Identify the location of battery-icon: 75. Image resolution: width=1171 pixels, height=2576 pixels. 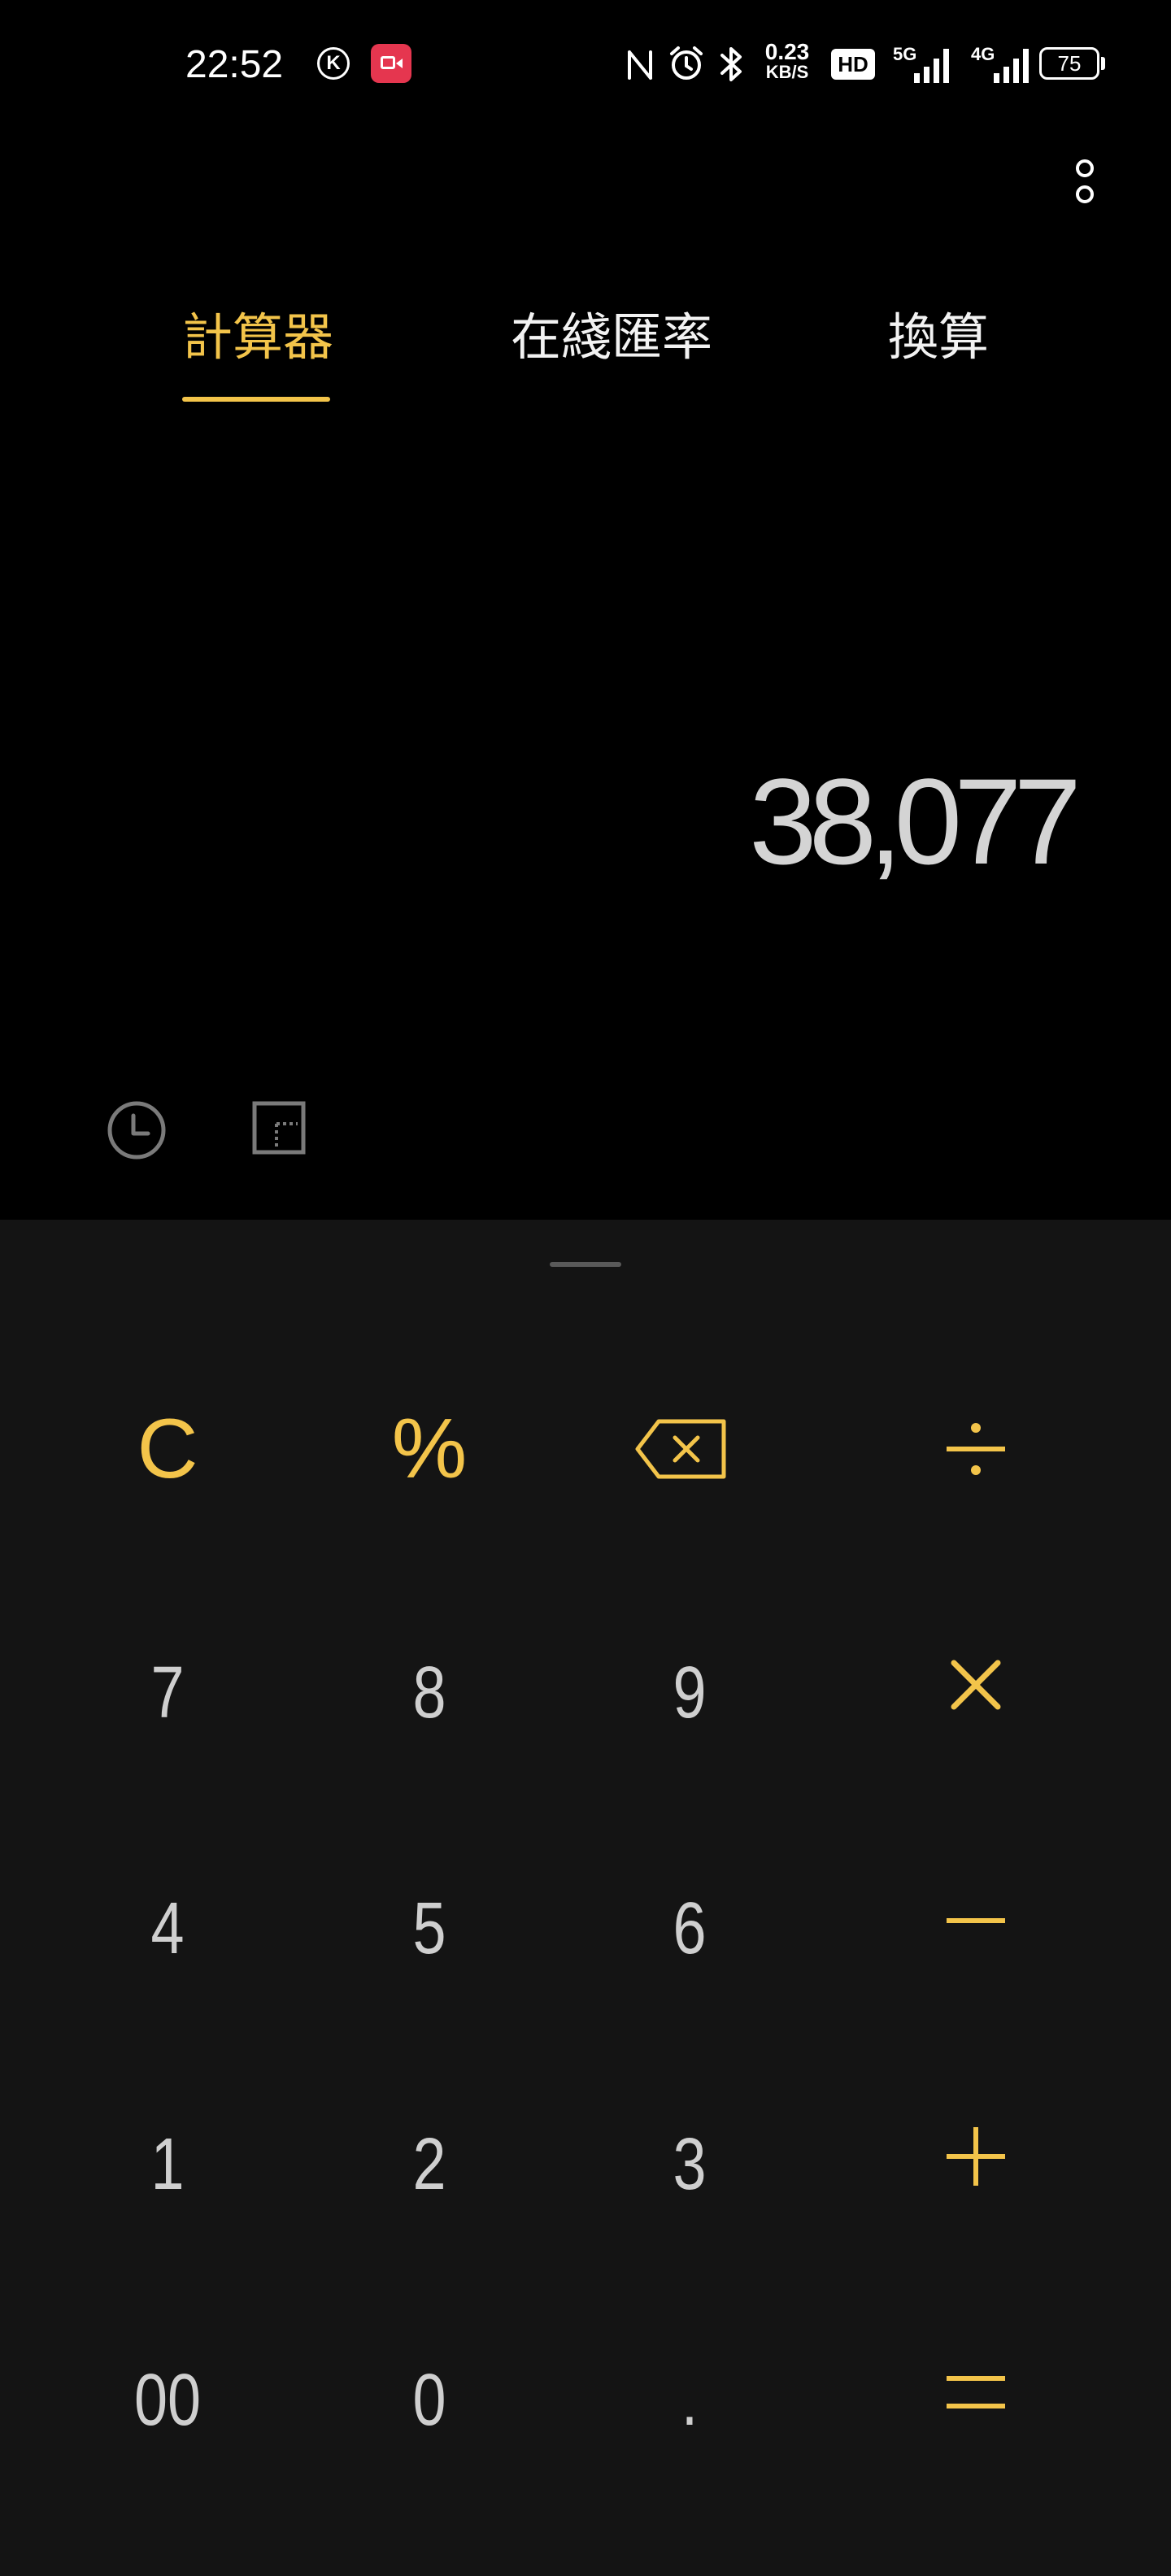
(1069, 64).